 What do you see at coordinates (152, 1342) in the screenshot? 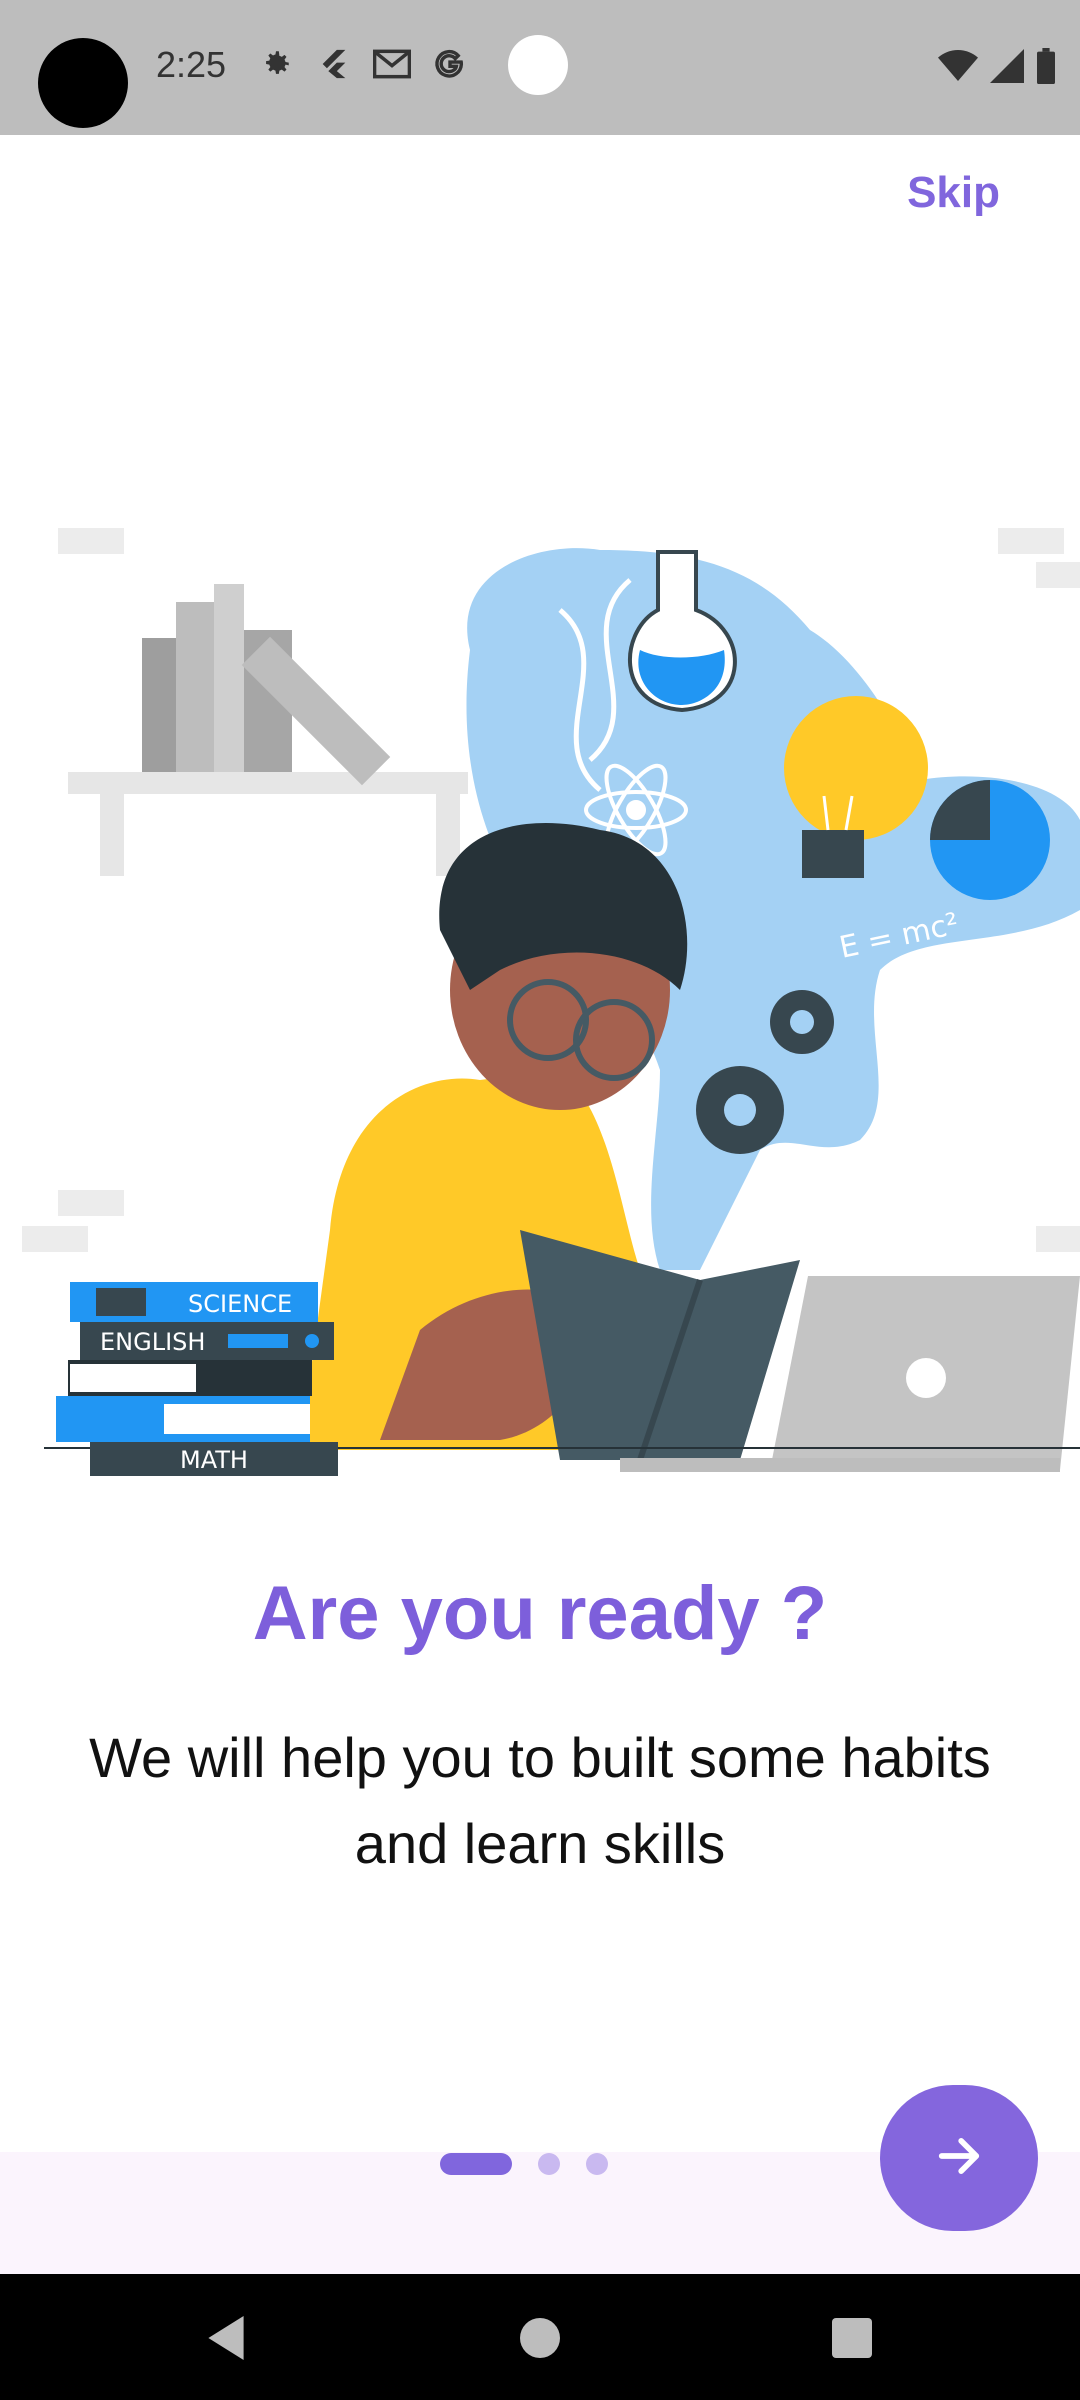
I see `book-label-english: ENGLISH` at bounding box center [152, 1342].